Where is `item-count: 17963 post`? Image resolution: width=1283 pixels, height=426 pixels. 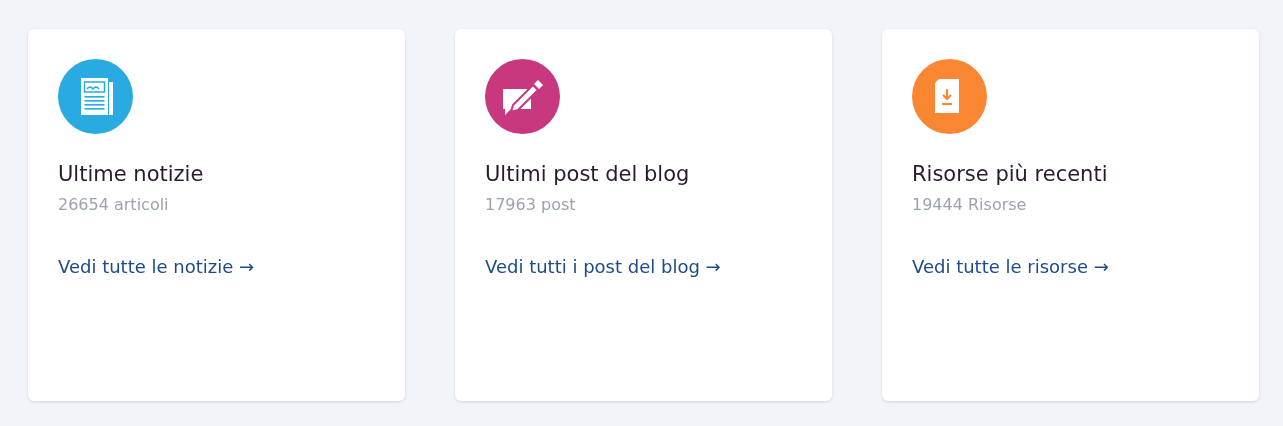
item-count: 17963 post is located at coordinates (530, 205).